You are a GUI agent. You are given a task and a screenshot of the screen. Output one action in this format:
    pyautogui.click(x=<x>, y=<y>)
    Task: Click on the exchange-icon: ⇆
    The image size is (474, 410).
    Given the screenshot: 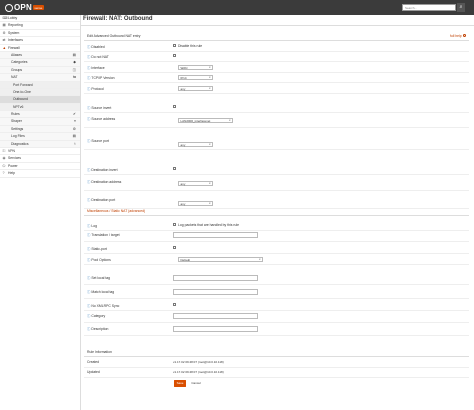 What is the action you would take?
    pyautogui.click(x=74, y=77)
    